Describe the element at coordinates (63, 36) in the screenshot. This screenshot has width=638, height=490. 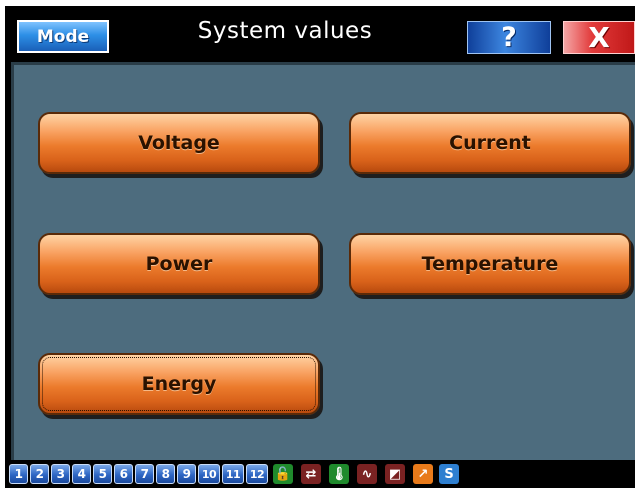
I see `mode-button: Mode` at that location.